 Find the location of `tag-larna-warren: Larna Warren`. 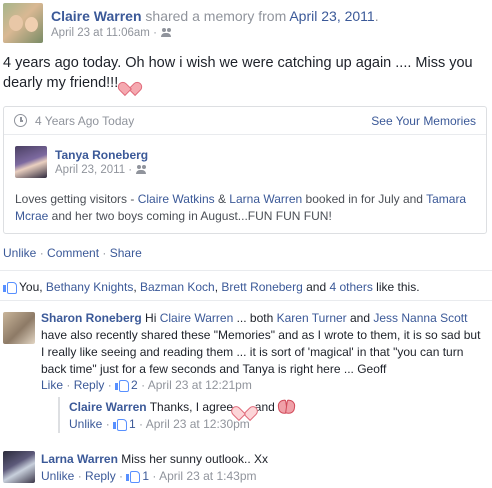

tag-larna-warren: Larna Warren is located at coordinates (265, 199).